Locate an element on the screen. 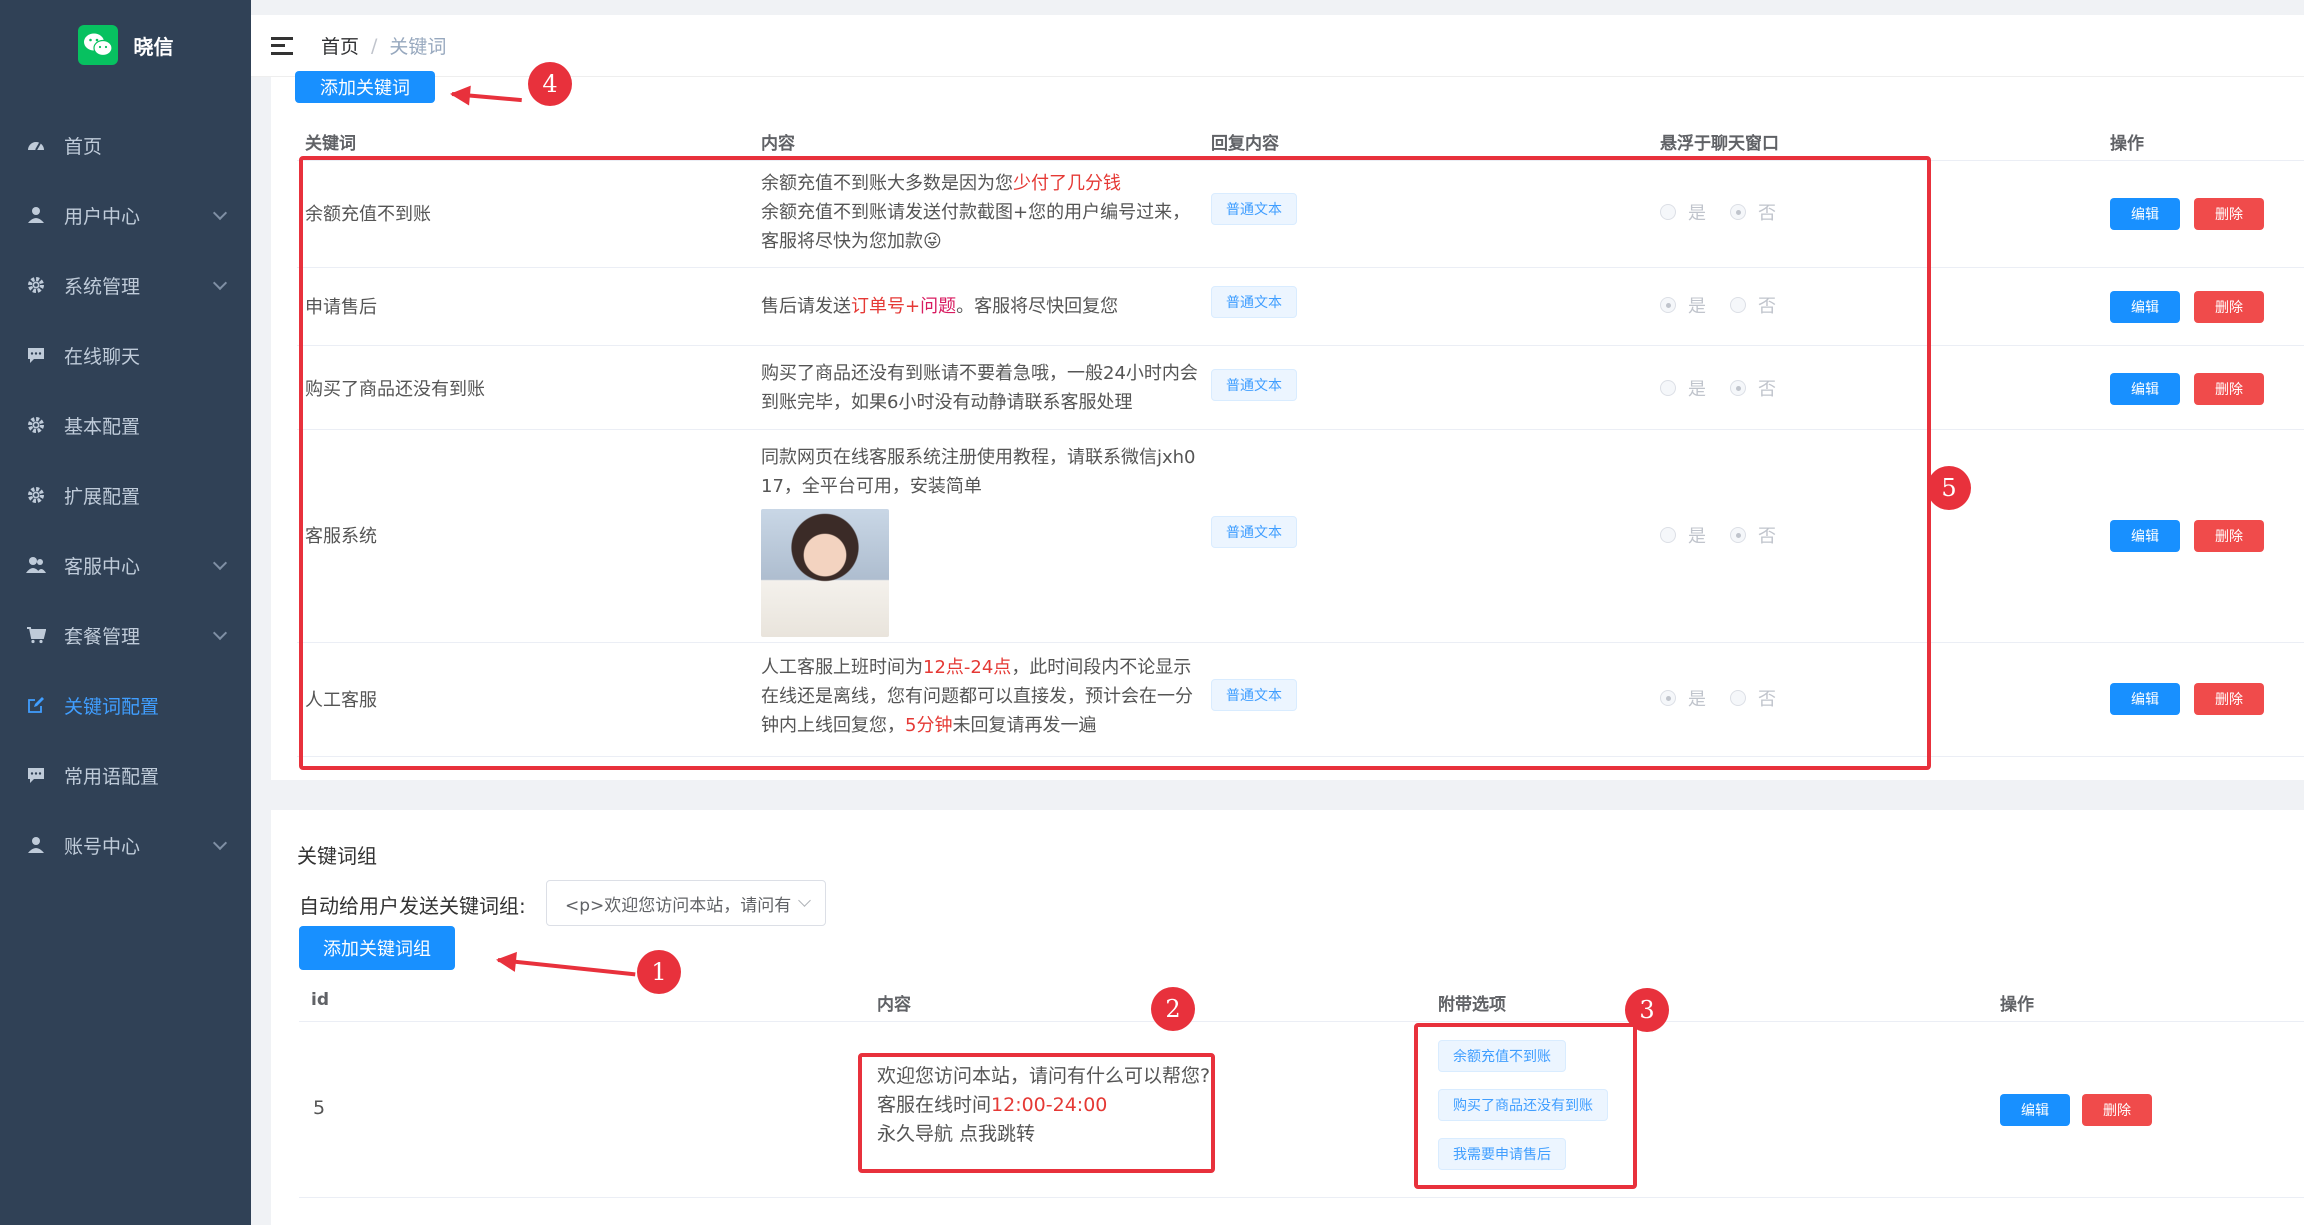 This screenshot has width=2304, height=1225. col-reply: 回复内容 is located at coordinates (1245, 144).